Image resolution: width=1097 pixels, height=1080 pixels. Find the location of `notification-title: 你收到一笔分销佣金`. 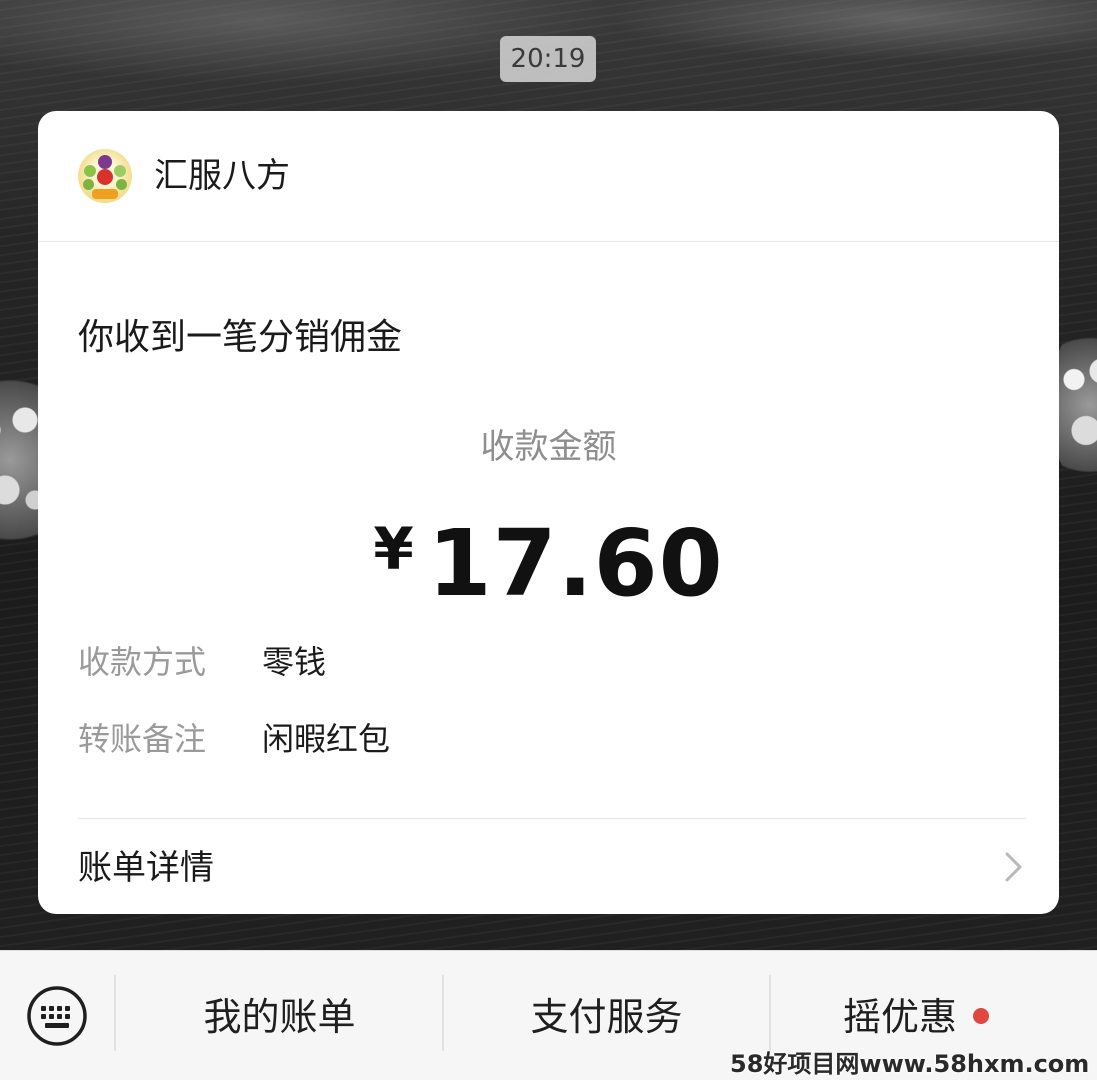

notification-title: 你收到一笔分销佣金 is located at coordinates (240, 337).